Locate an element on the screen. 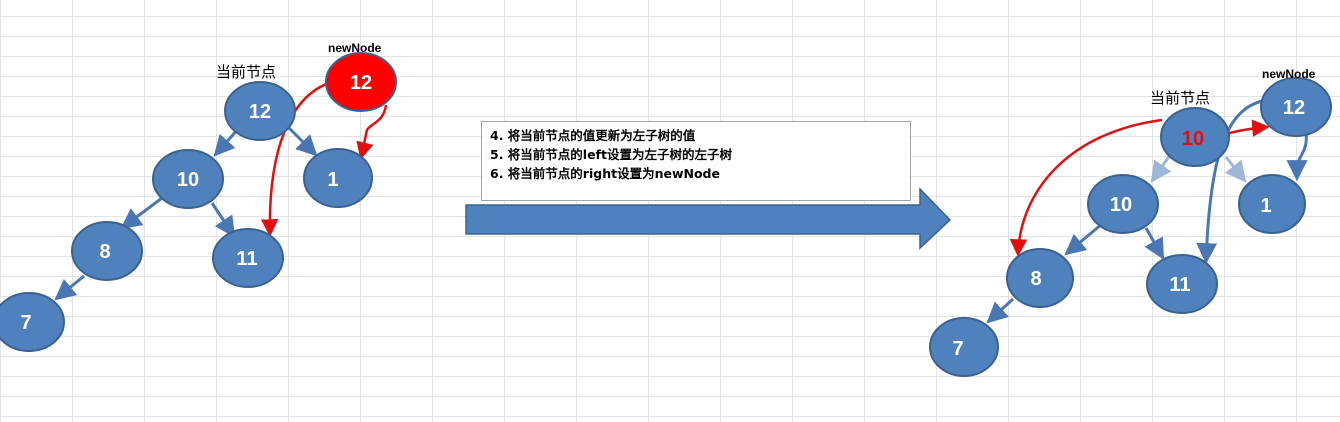  step-4: 4. 将当前节点的值更新为左子树的值 is located at coordinates (593, 135).